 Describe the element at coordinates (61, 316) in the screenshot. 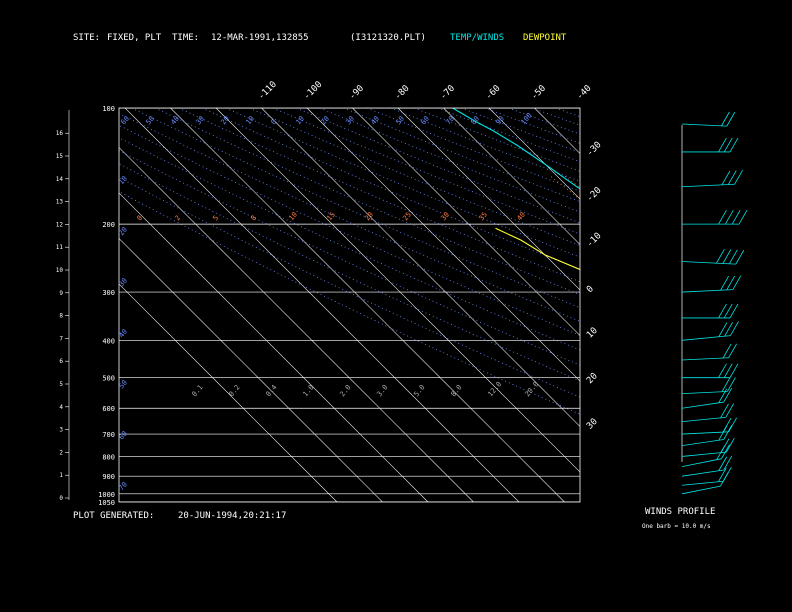

I see `height-label: 8` at that location.